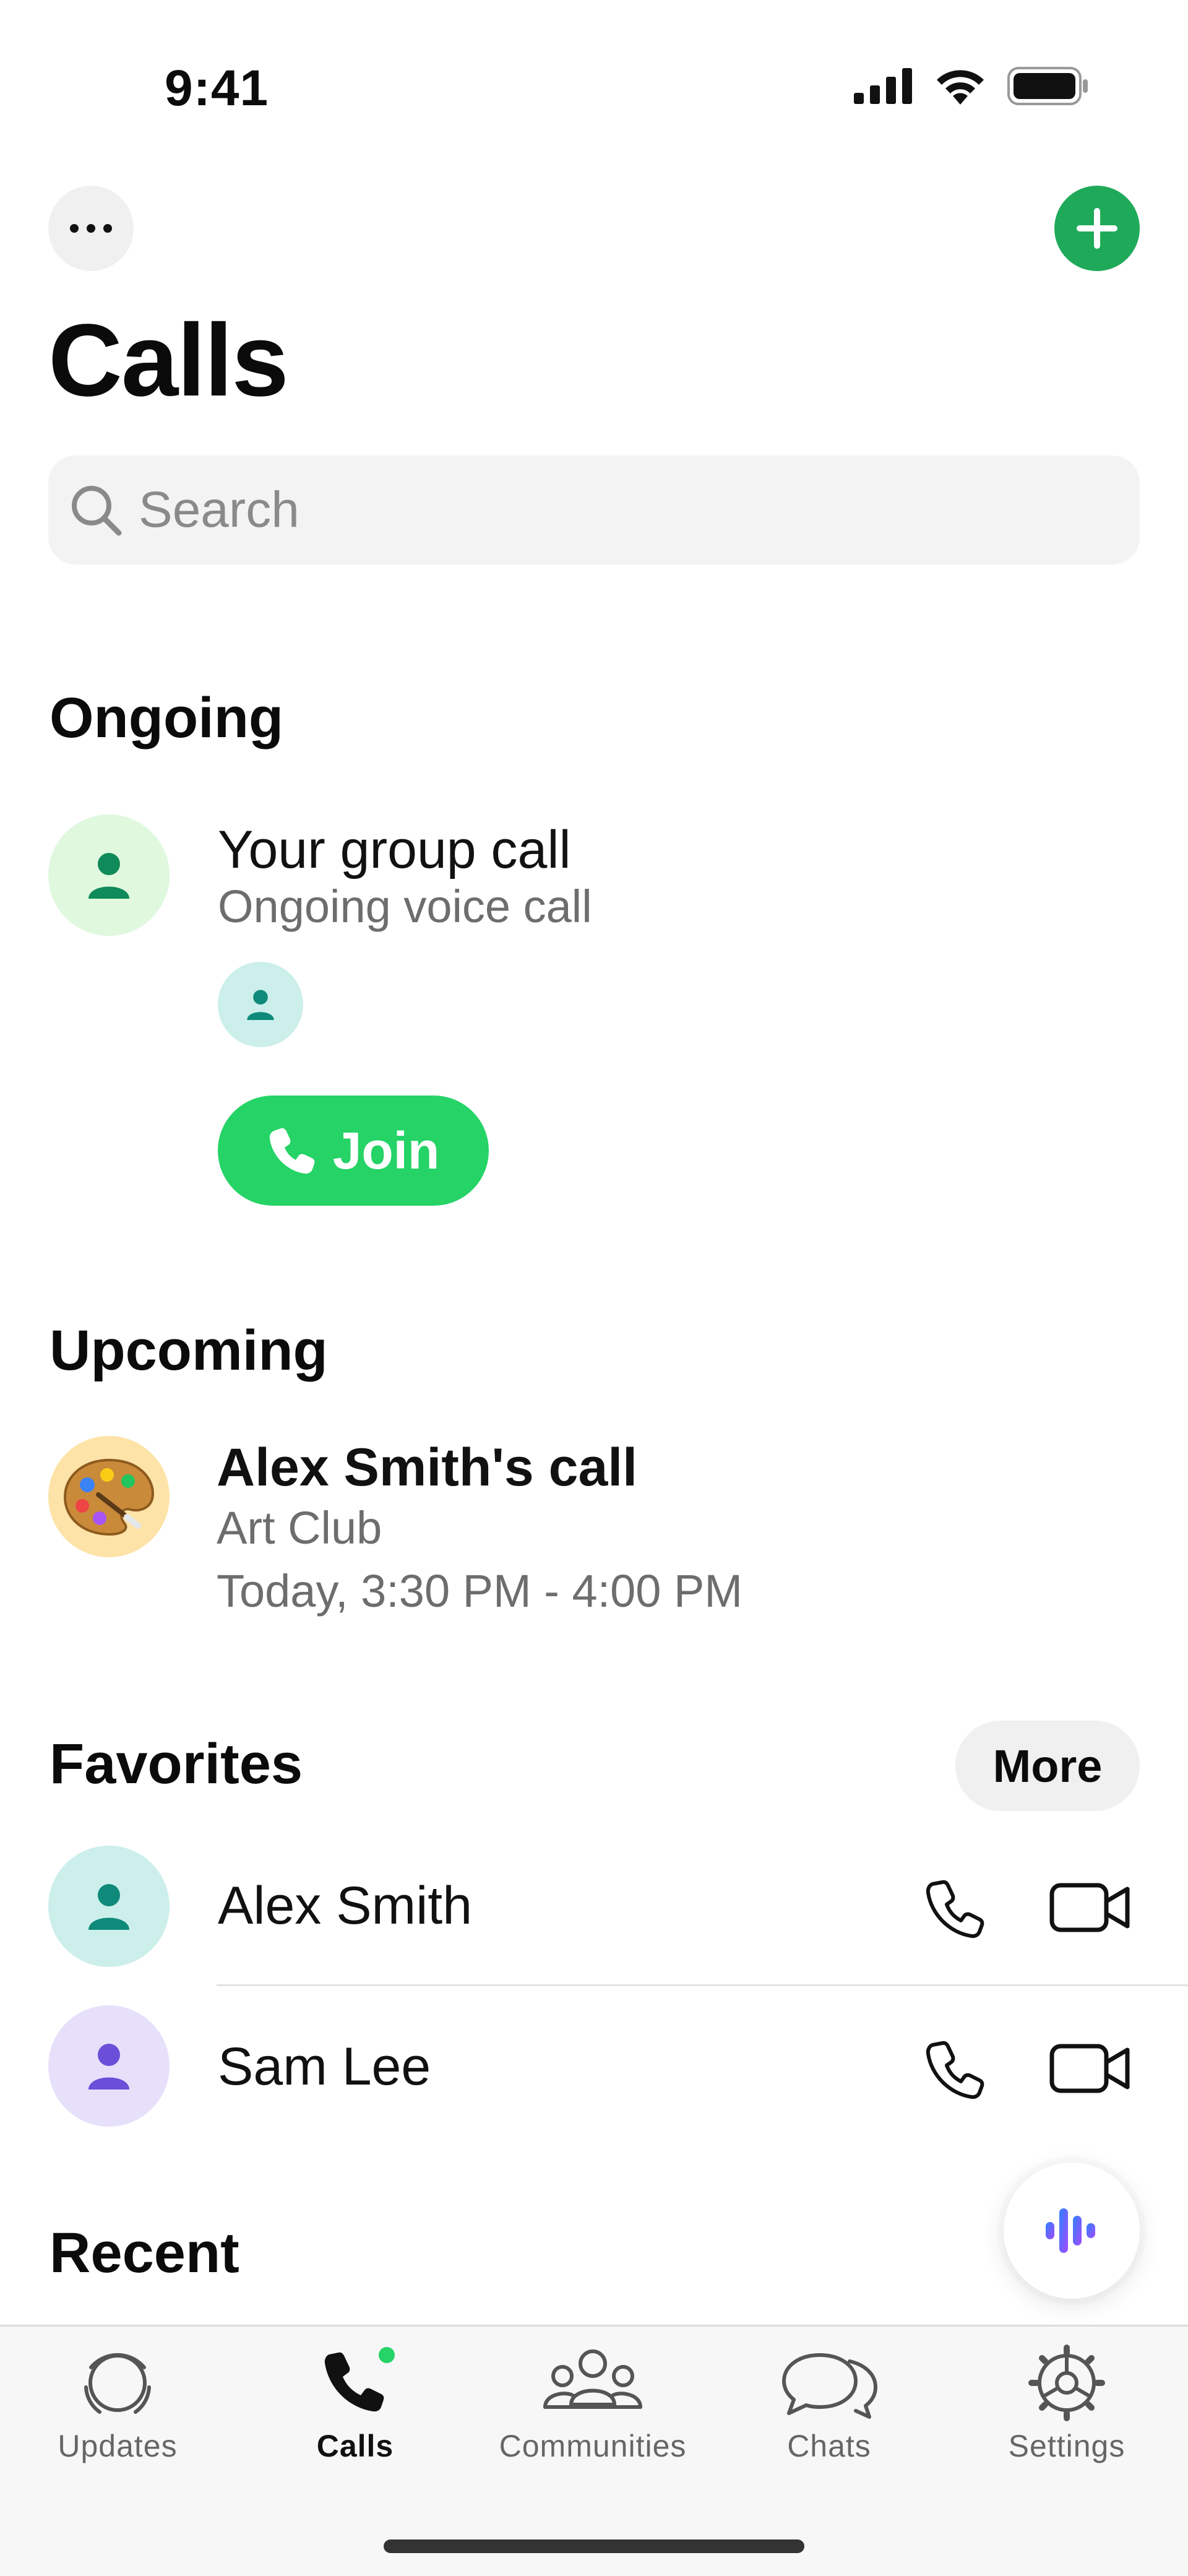 Image resolution: width=1188 pixels, height=2576 pixels. I want to click on cellular-signal-icon, so click(883, 86).